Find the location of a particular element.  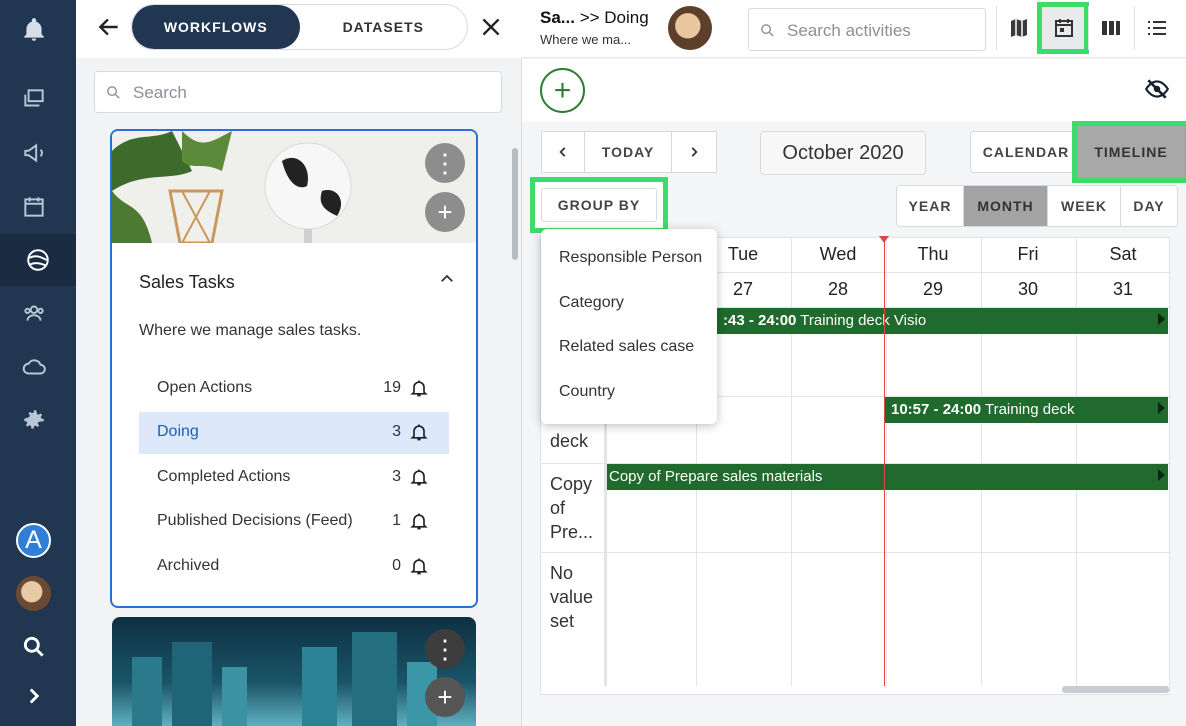

tab-datasets: DATASETS is located at coordinates (384, 27).